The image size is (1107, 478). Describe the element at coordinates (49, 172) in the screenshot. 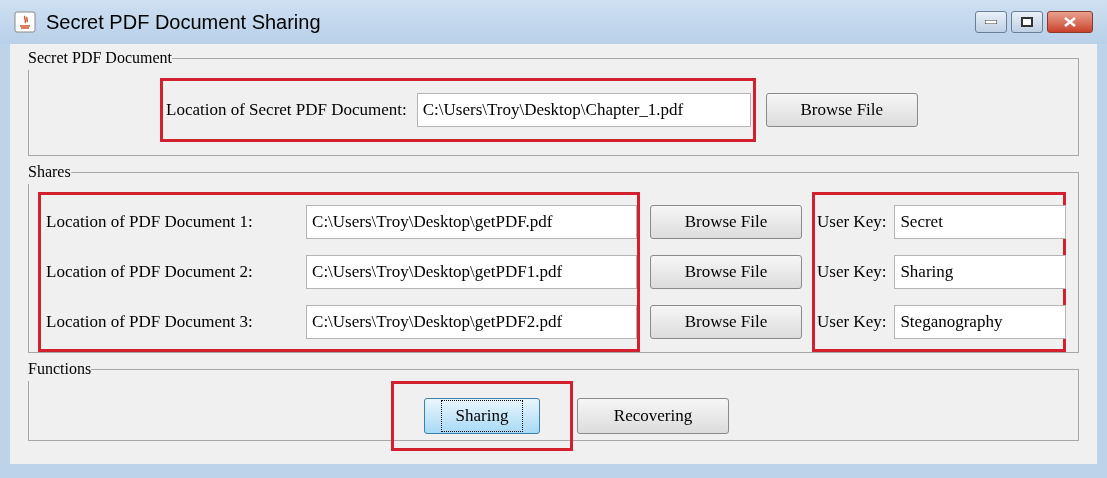

I see `group-title: Shares` at that location.